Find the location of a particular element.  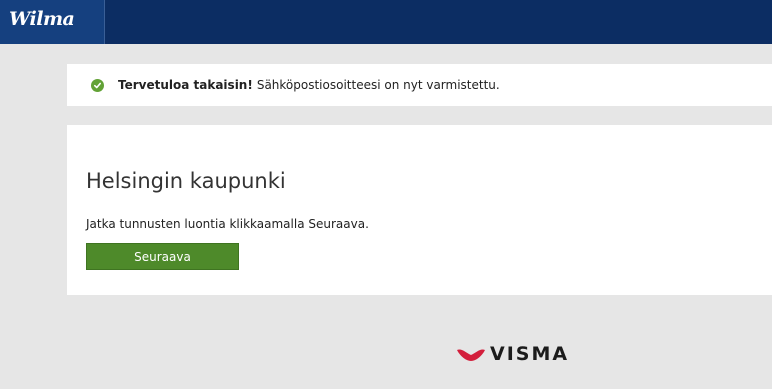

wilma-logo: Wilma is located at coordinates (52, 22).